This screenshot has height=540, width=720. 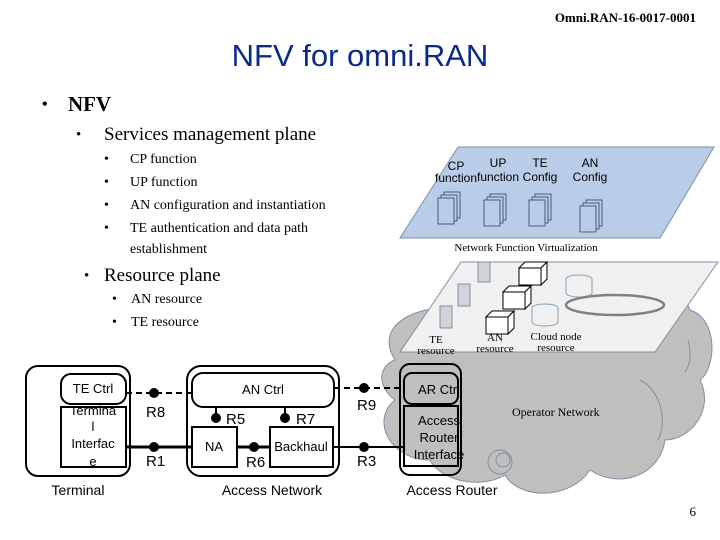 What do you see at coordinates (155, 461) in the screenshot?
I see `ref-point-r1: R1` at bounding box center [155, 461].